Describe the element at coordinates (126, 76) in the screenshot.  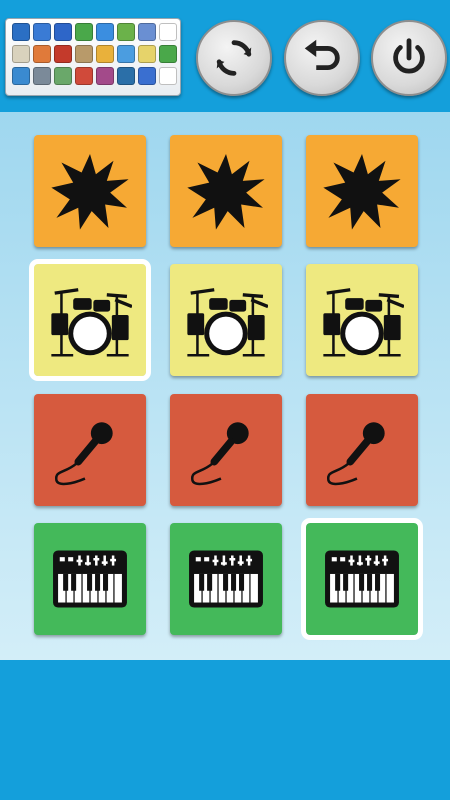
I see `wordpress-app-icon` at that location.